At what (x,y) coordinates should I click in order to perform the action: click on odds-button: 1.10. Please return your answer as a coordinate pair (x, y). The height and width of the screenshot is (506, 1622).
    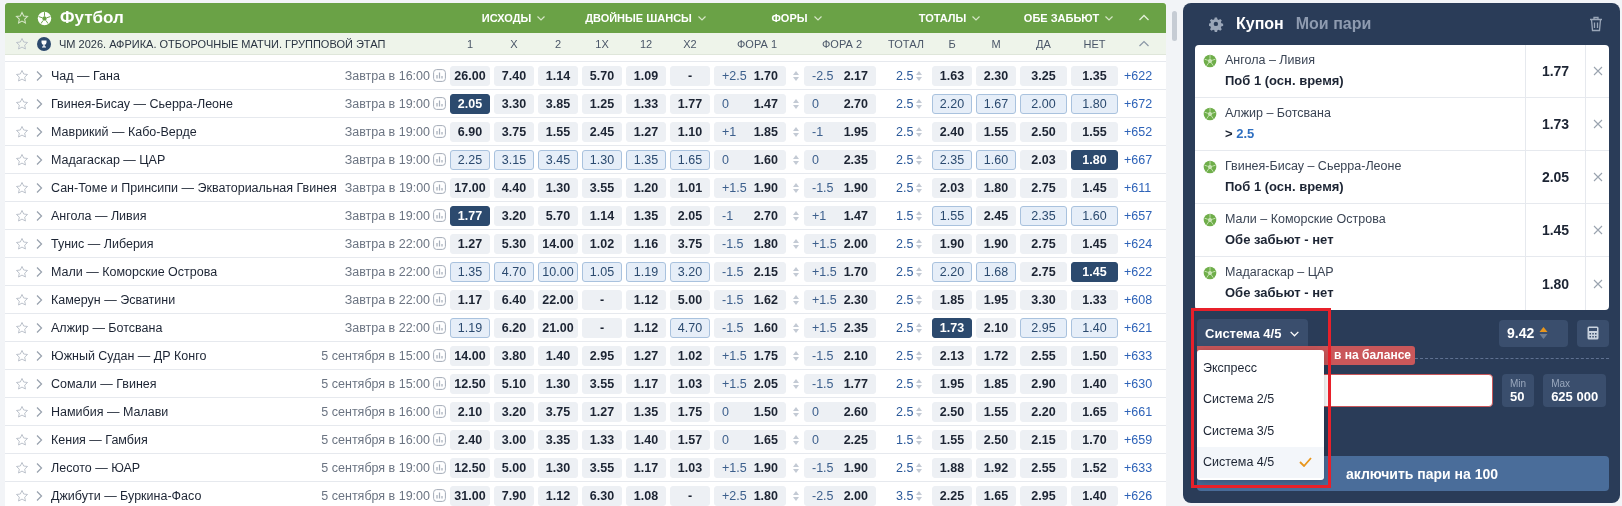
    Looking at the image, I should click on (690, 131).